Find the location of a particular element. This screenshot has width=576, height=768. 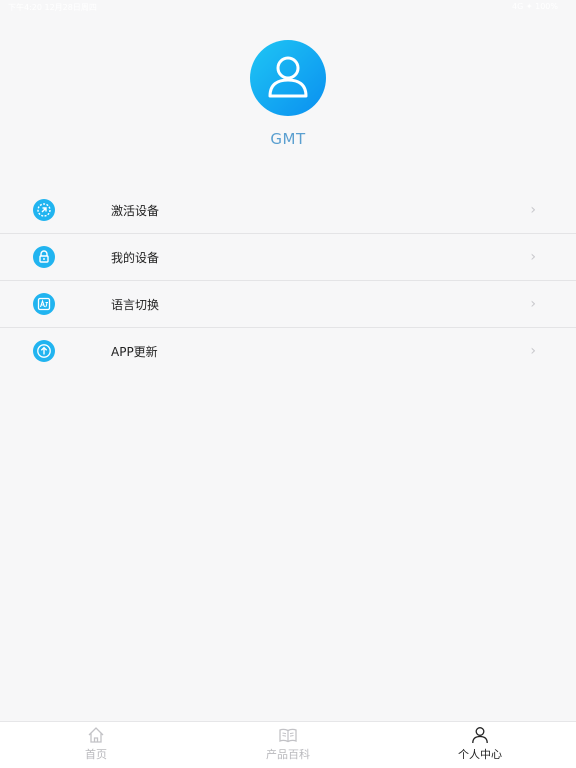

home-icon is located at coordinates (96, 735).